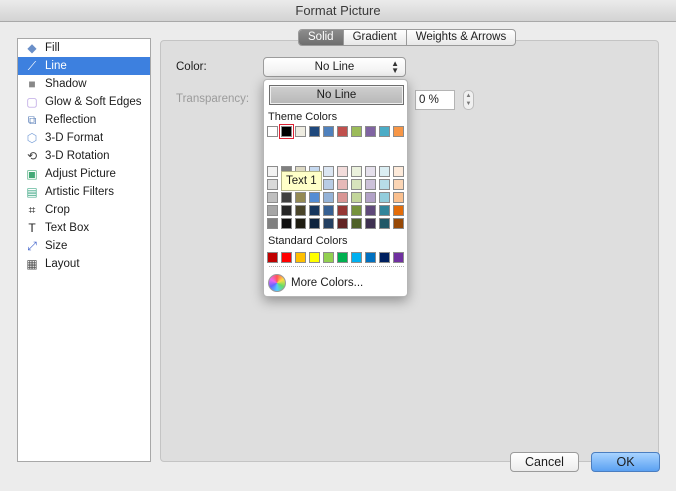 This screenshot has width=676, height=491. What do you see at coordinates (84, 84) in the screenshot?
I see `sidebar-item-shadow: ■ Shadow` at bounding box center [84, 84].